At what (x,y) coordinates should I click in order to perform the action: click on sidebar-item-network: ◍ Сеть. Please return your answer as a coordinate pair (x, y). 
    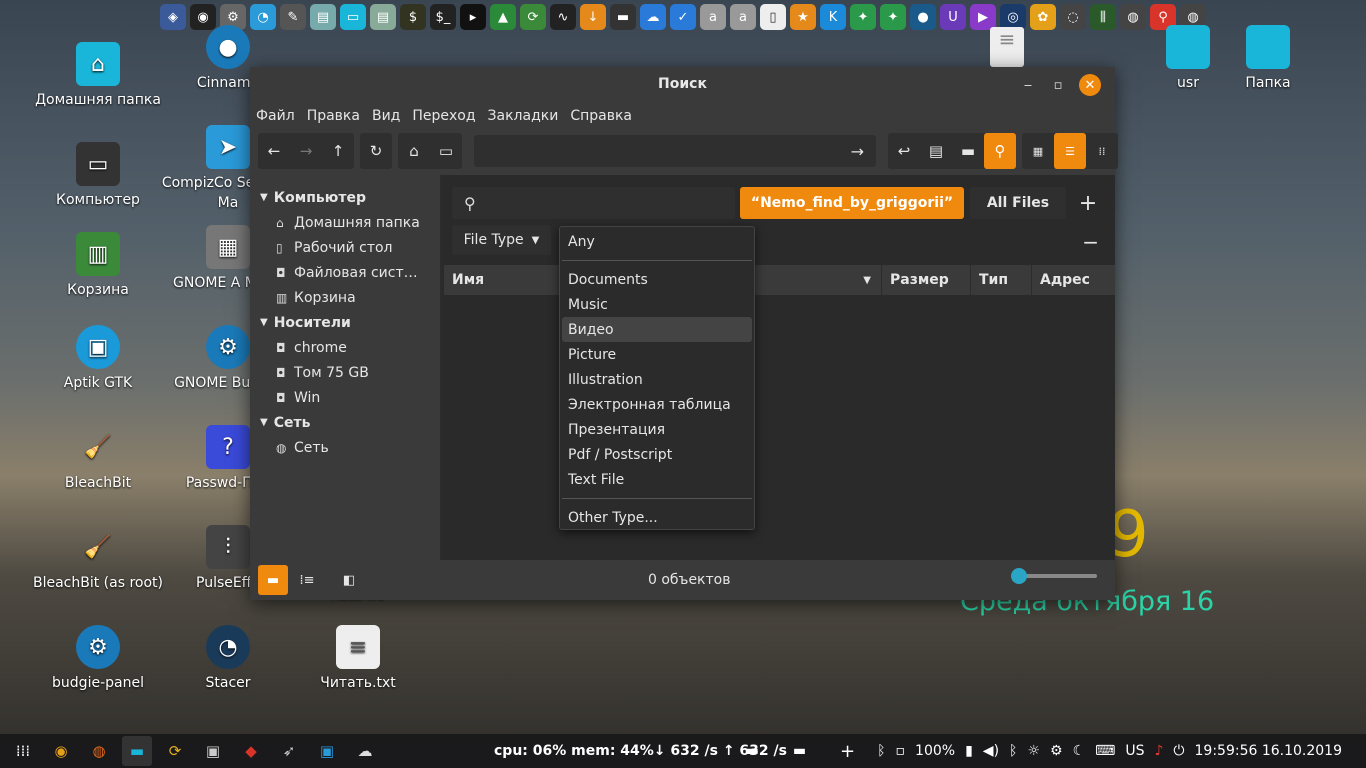
    Looking at the image, I should click on (345, 447).